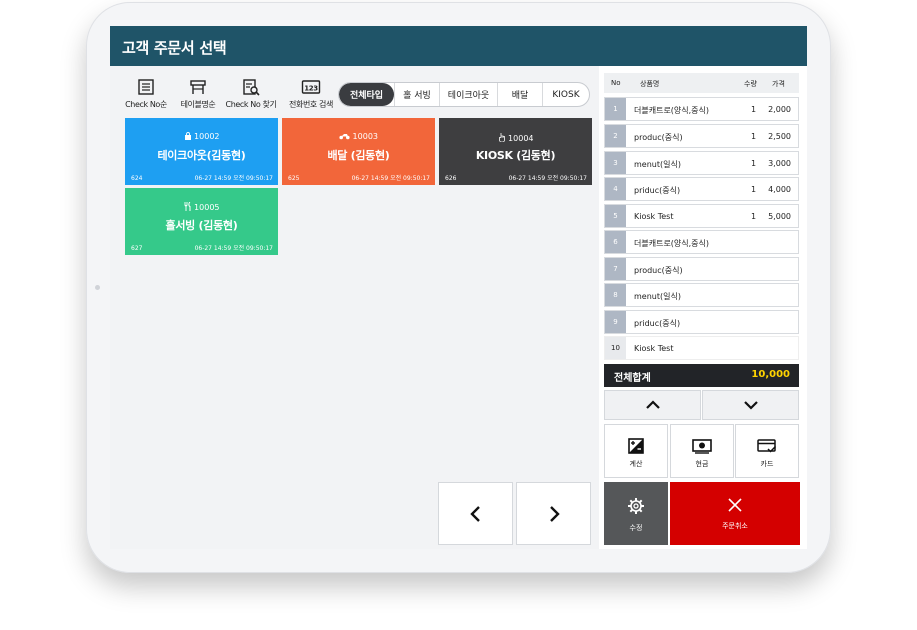 The width and height of the screenshot is (917, 630). I want to click on scroll-up-button, so click(652, 405).